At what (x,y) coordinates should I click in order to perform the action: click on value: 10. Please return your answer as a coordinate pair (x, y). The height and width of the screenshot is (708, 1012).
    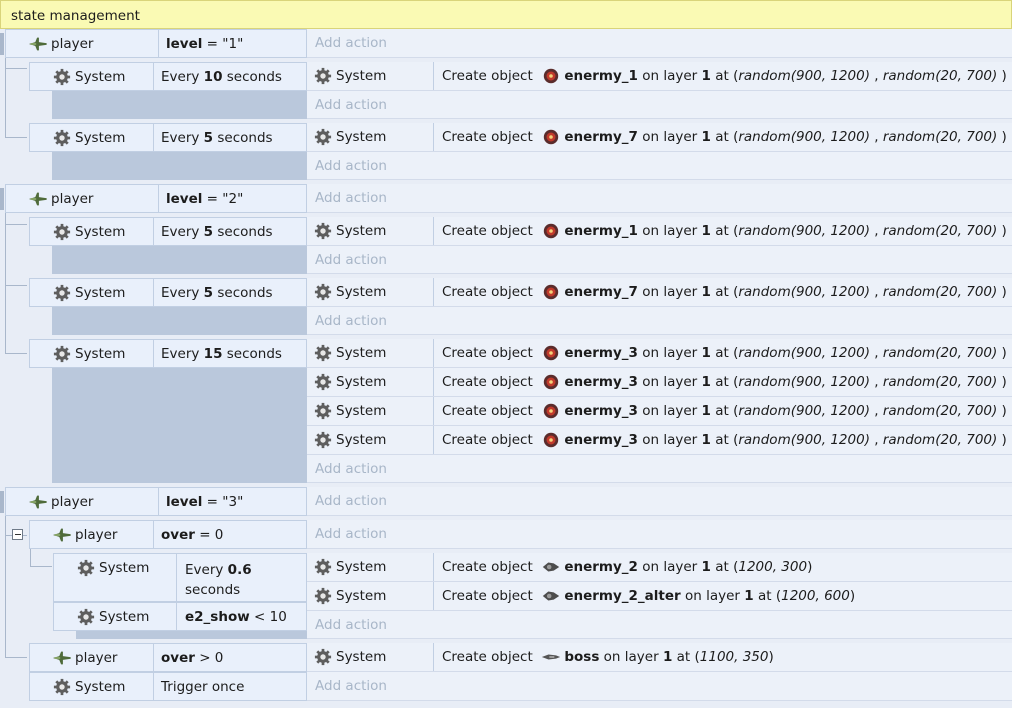
    Looking at the image, I should click on (278, 616).